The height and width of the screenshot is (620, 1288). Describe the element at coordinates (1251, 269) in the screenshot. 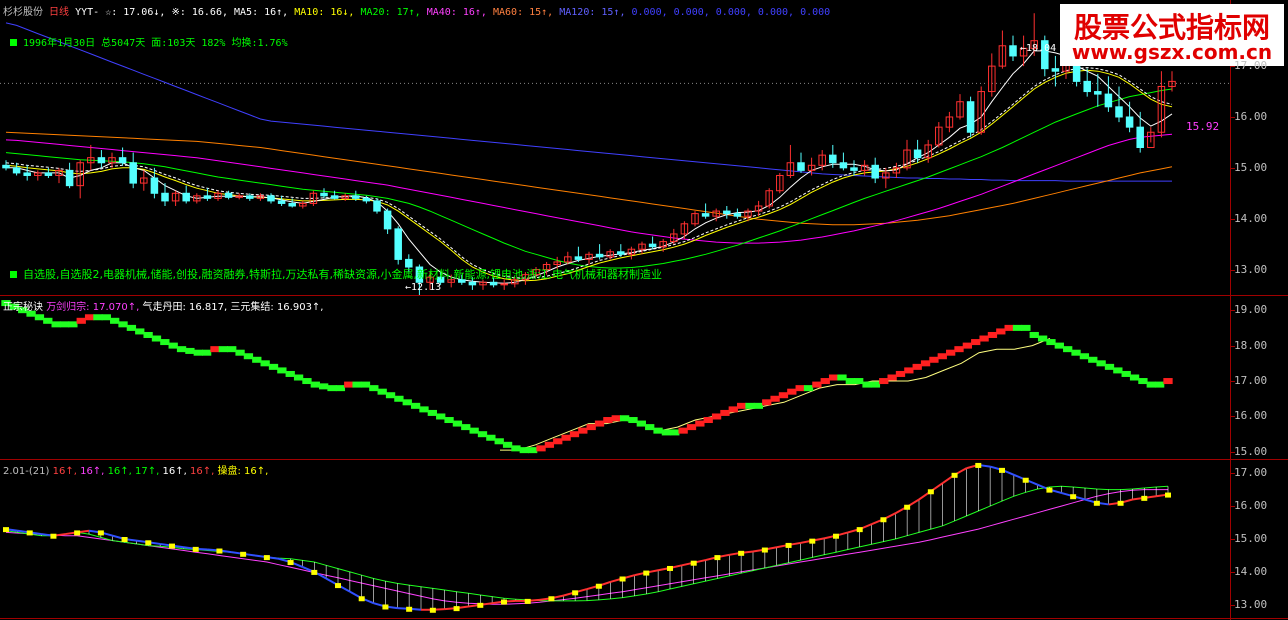

I see `main-tick-label: 13.00` at that location.